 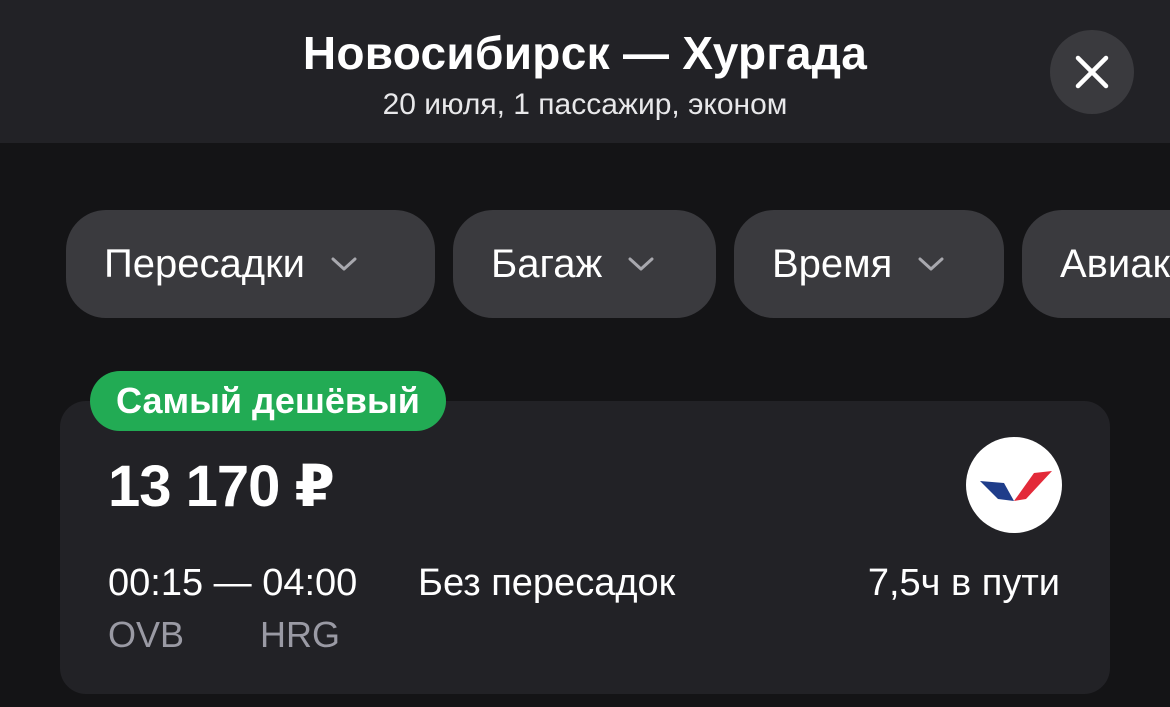 What do you see at coordinates (832, 263) in the screenshot?
I see `filter-time-label: Время` at bounding box center [832, 263].